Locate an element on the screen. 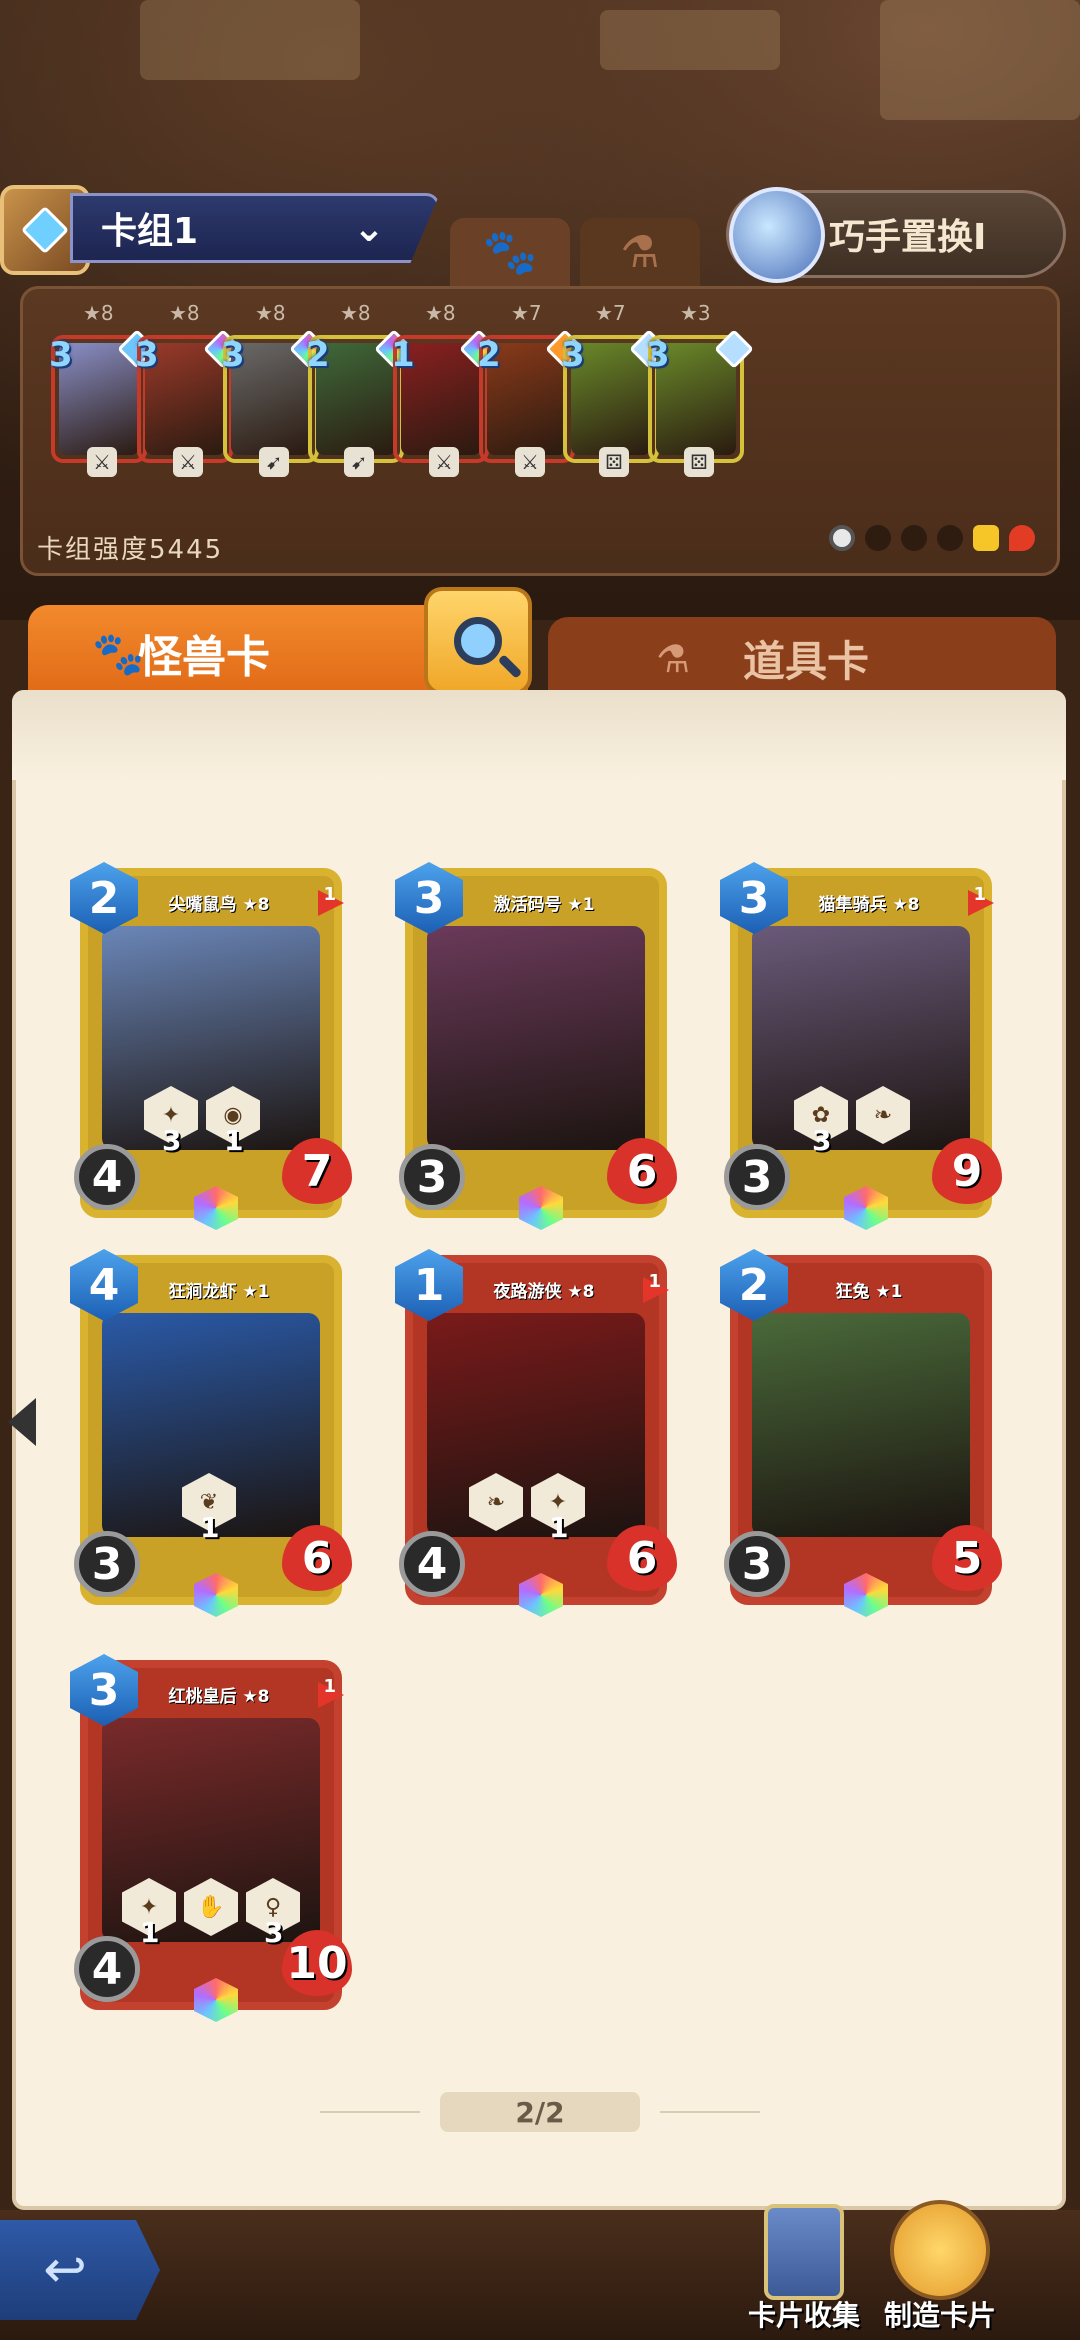  paw-icon: 🐾 is located at coordinates (118, 653).